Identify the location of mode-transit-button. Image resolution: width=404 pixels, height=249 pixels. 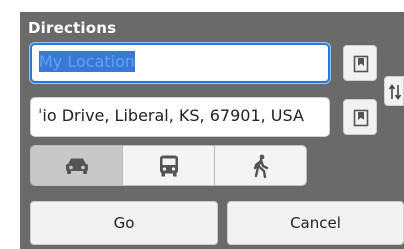
(169, 165).